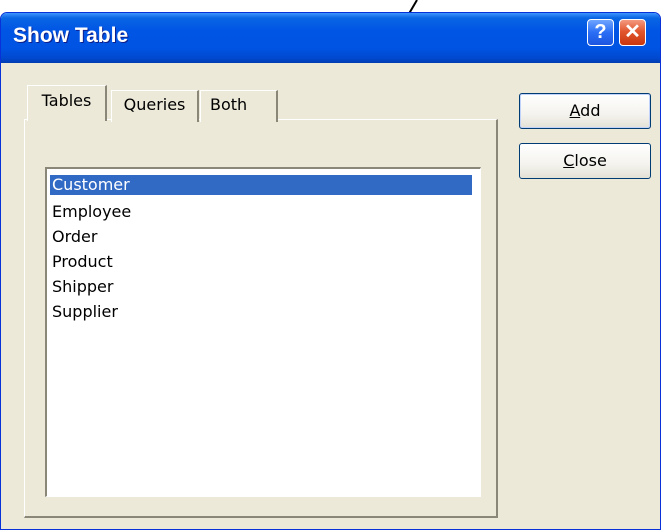  I want to click on question-mark-icon: ?, so click(600, 32).